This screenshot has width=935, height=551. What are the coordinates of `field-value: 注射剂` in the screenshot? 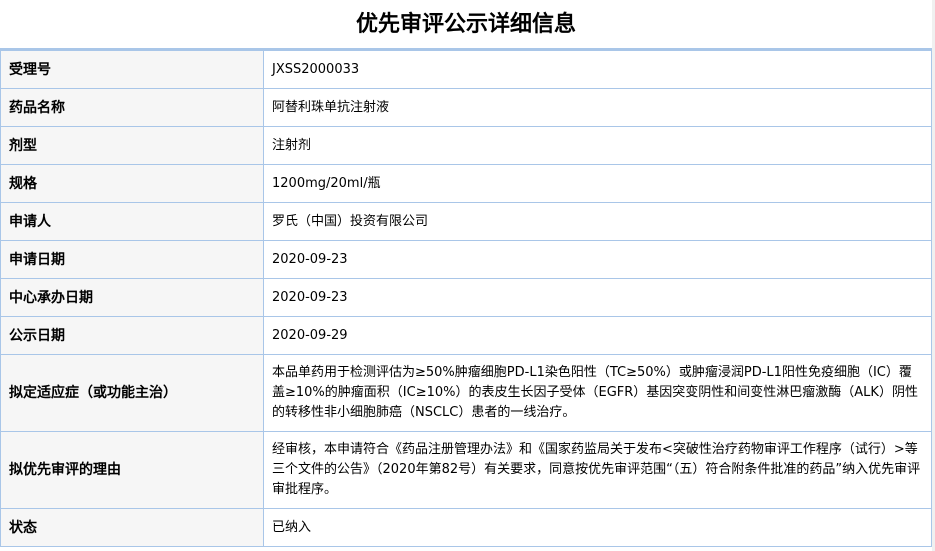 It's located at (597, 145).